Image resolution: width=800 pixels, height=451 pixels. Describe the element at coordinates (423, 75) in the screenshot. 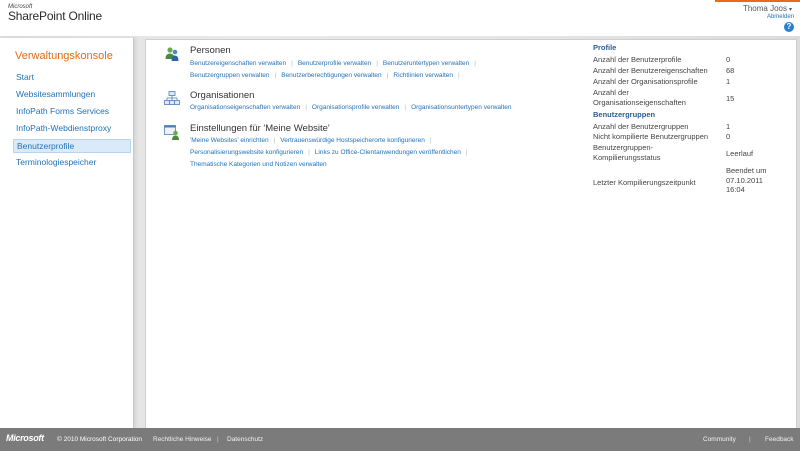

I see `link-richtlinien: Richtlinien verwalten` at that location.